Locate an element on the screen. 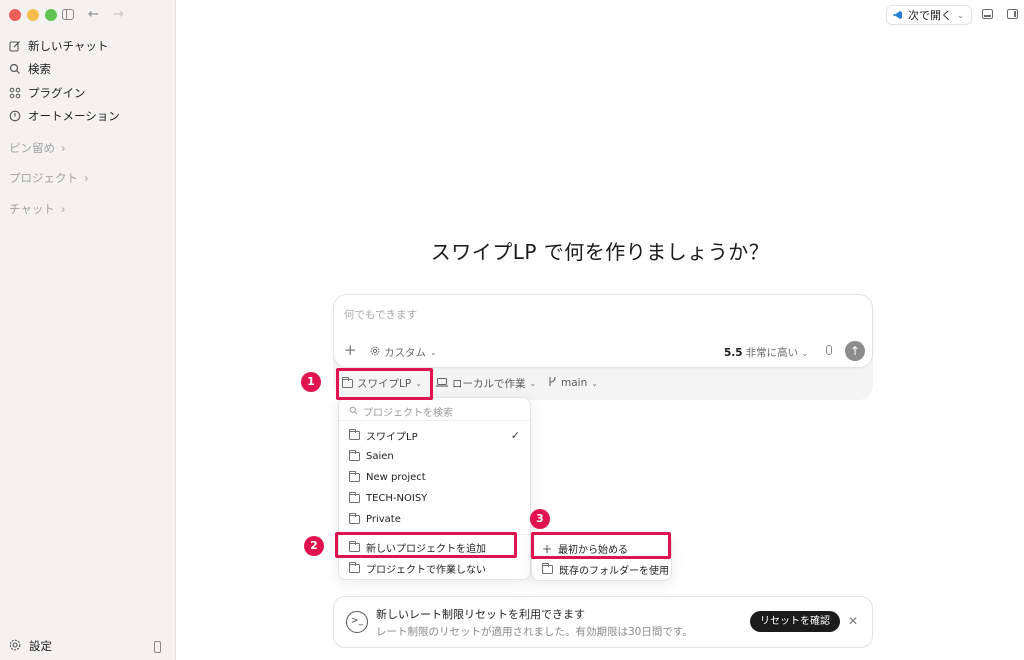 Image resolution: width=1024 pixels, height=660 pixels. edit-icon is located at coordinates (15, 46).